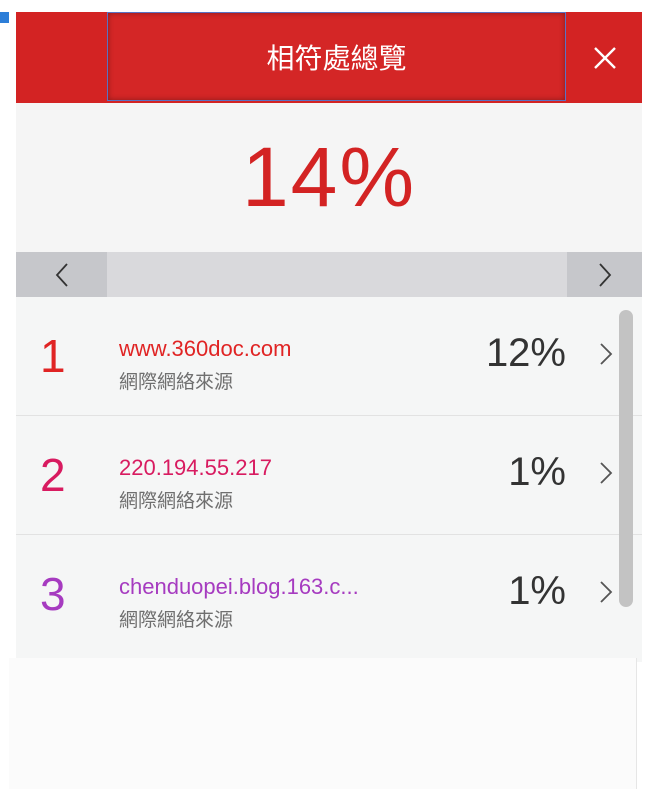  Describe the element at coordinates (205, 349) in the screenshot. I see `source-link: www.360doc.com` at that location.